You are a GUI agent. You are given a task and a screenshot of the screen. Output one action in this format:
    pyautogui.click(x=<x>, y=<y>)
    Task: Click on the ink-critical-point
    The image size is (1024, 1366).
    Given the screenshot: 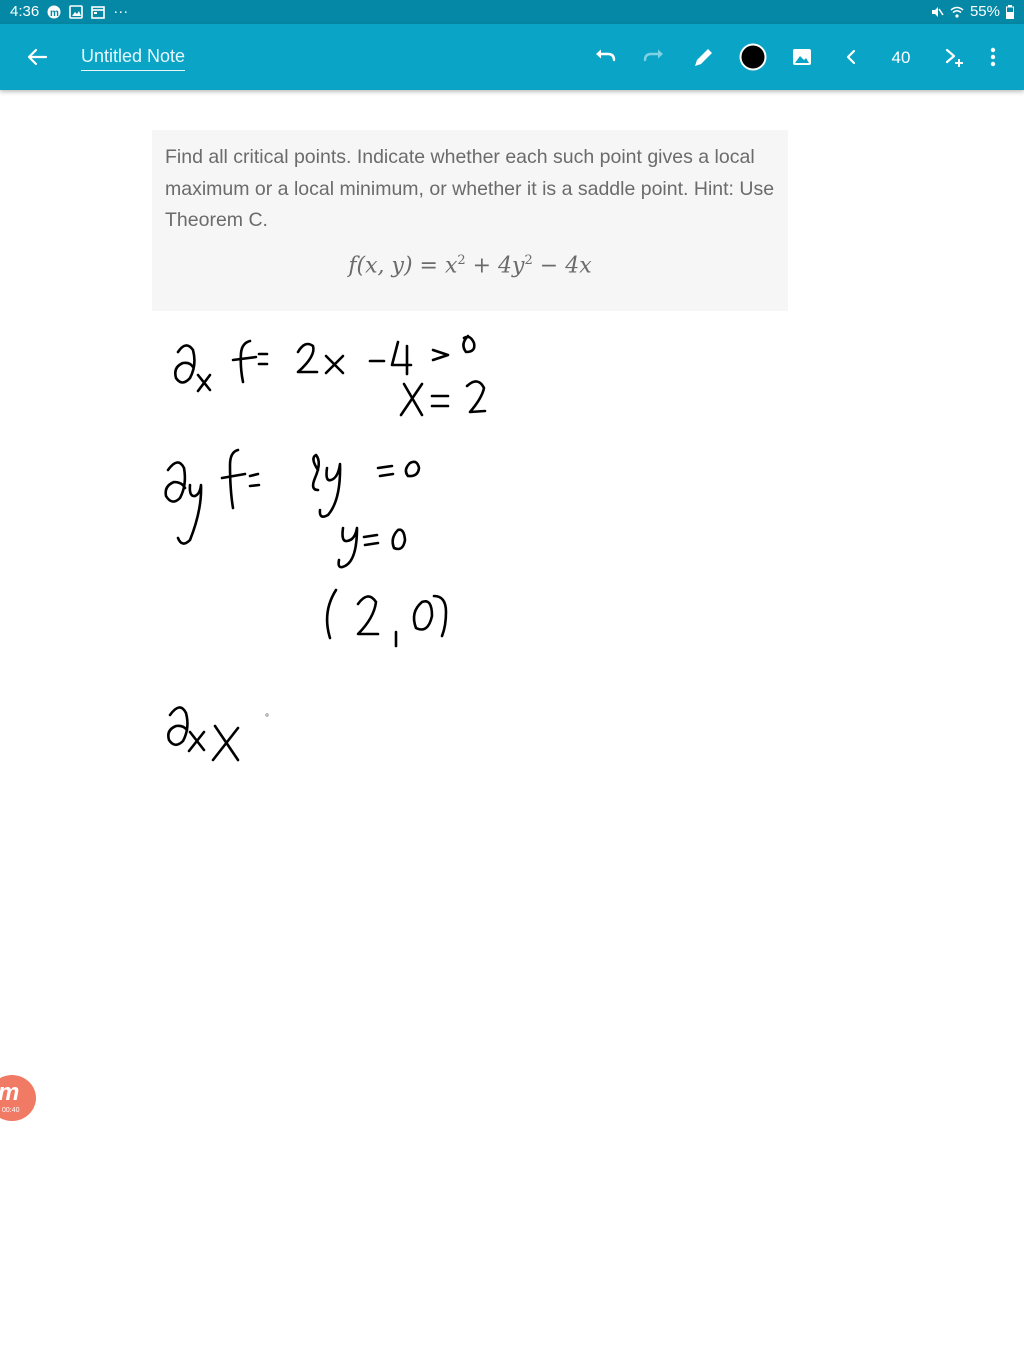 What is the action you would take?
    pyautogui.click(x=386, y=618)
    